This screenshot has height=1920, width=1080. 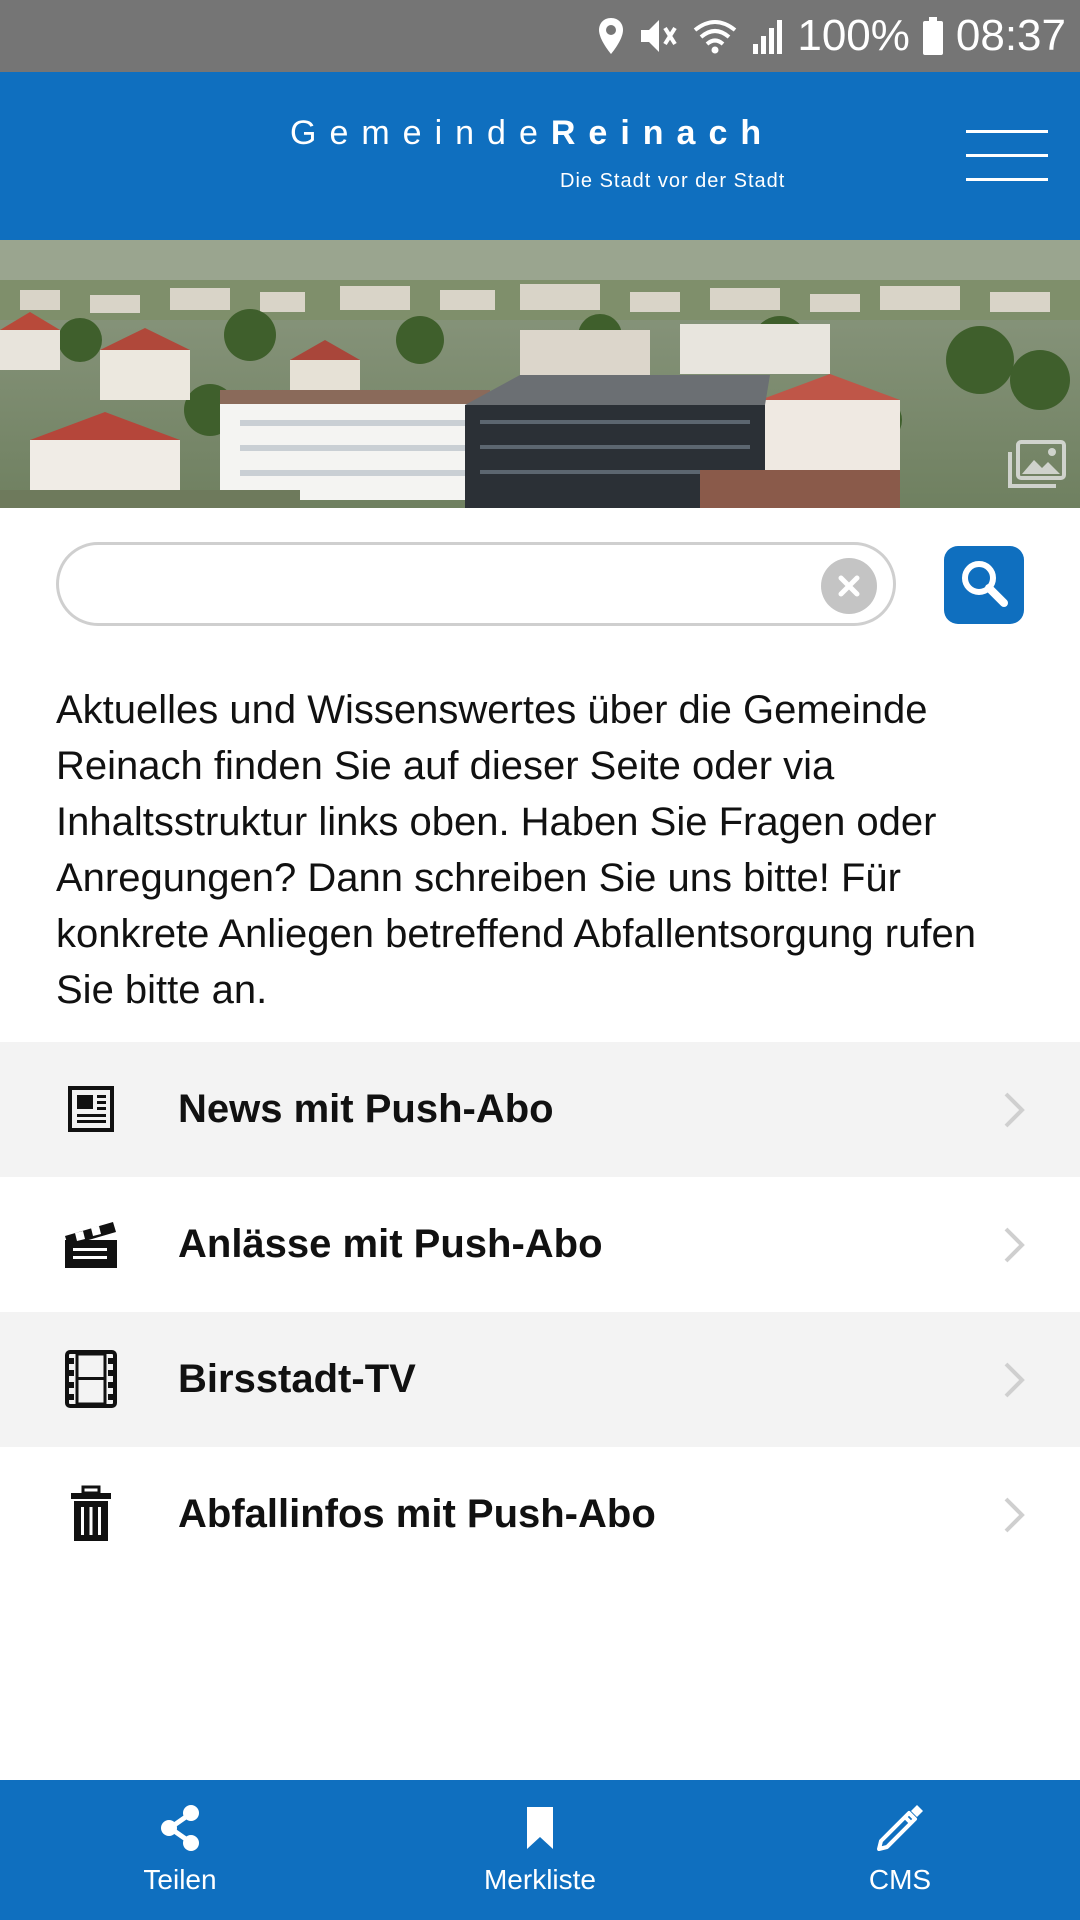 I want to click on clapperboard-icon, so click(x=91, y=1244).